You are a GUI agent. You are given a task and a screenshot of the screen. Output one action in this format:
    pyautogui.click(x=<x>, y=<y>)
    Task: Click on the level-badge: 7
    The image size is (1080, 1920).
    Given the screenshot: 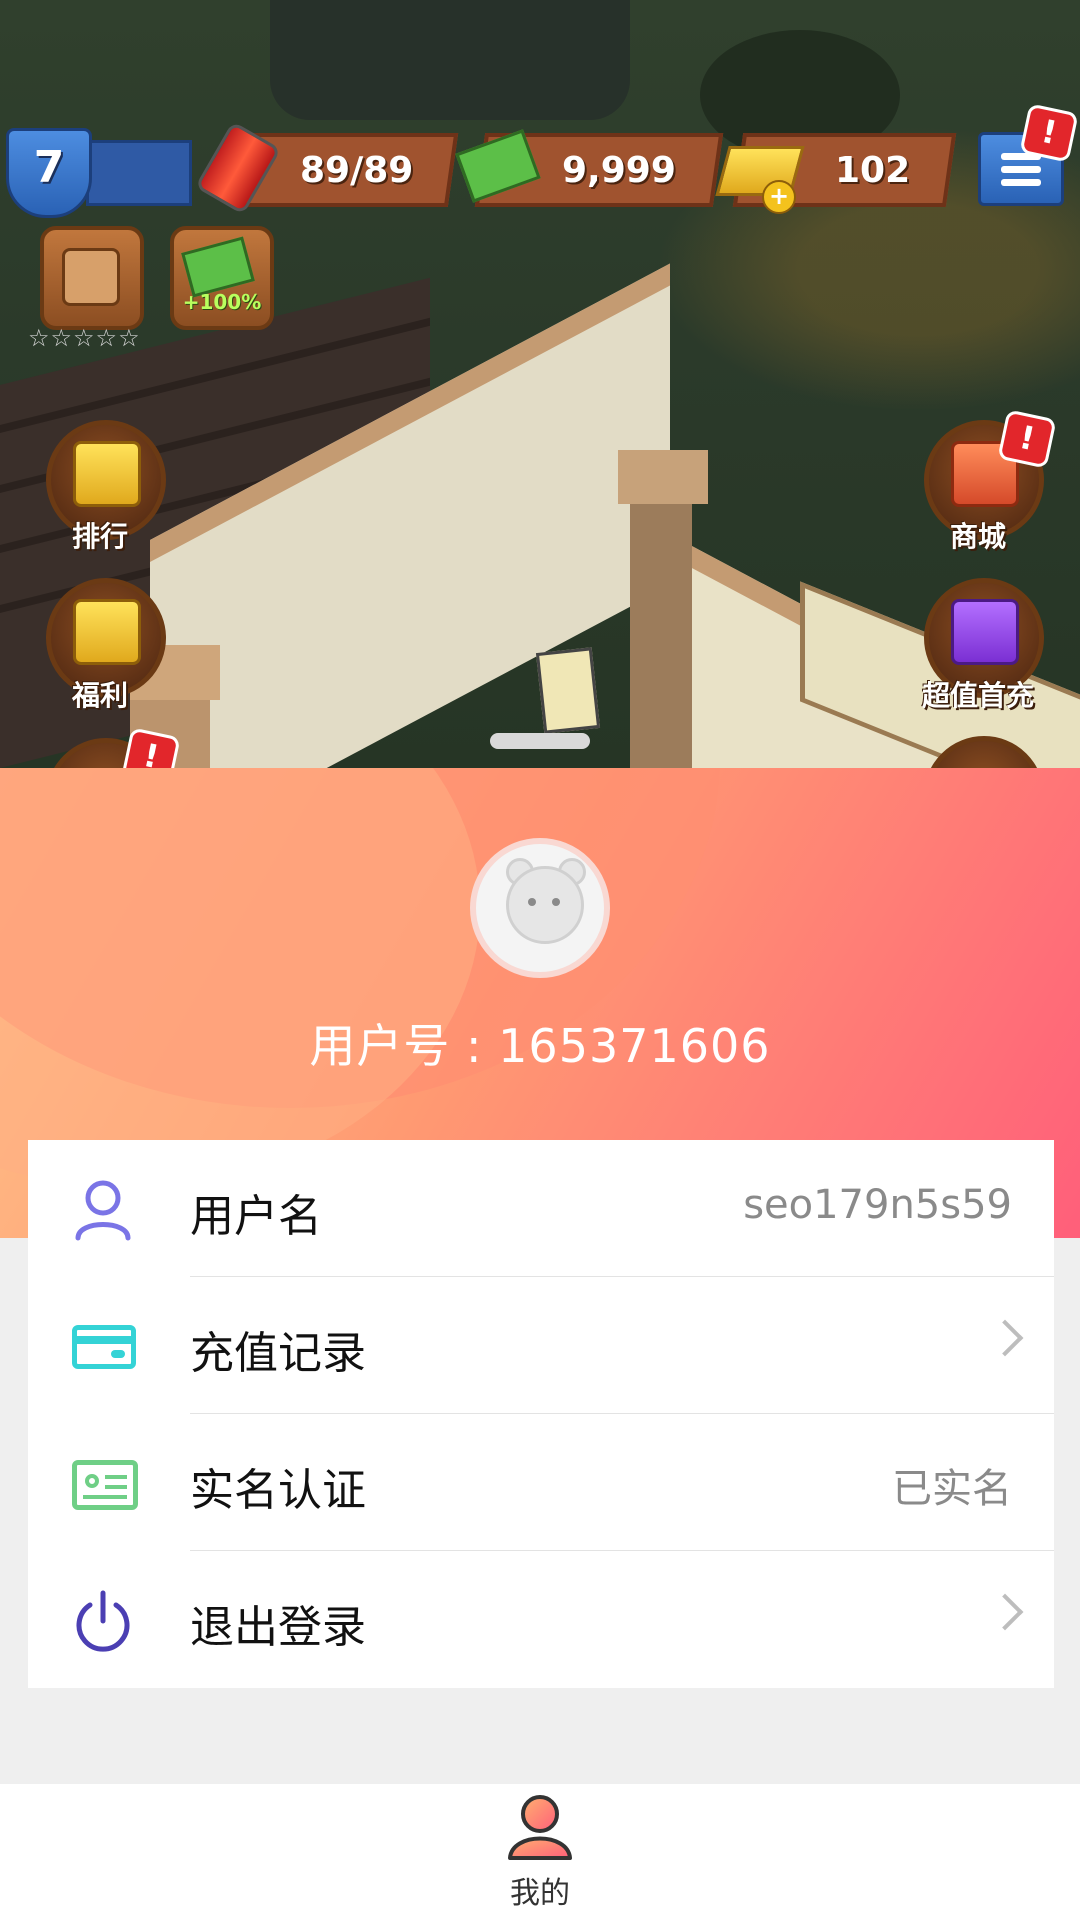 What is the action you would take?
    pyautogui.click(x=49, y=173)
    